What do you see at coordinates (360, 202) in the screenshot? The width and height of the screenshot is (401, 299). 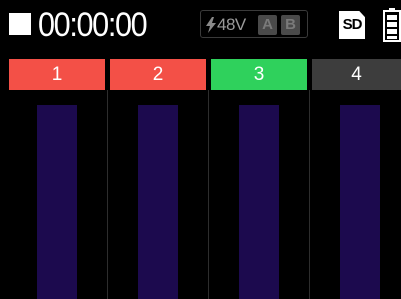 I see `track-4-level-meter` at bounding box center [360, 202].